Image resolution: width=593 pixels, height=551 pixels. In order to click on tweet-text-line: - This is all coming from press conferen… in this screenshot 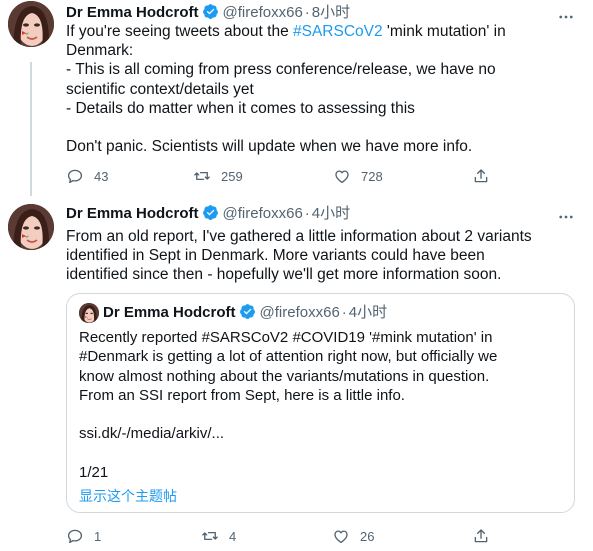, I will do `click(281, 70)`.